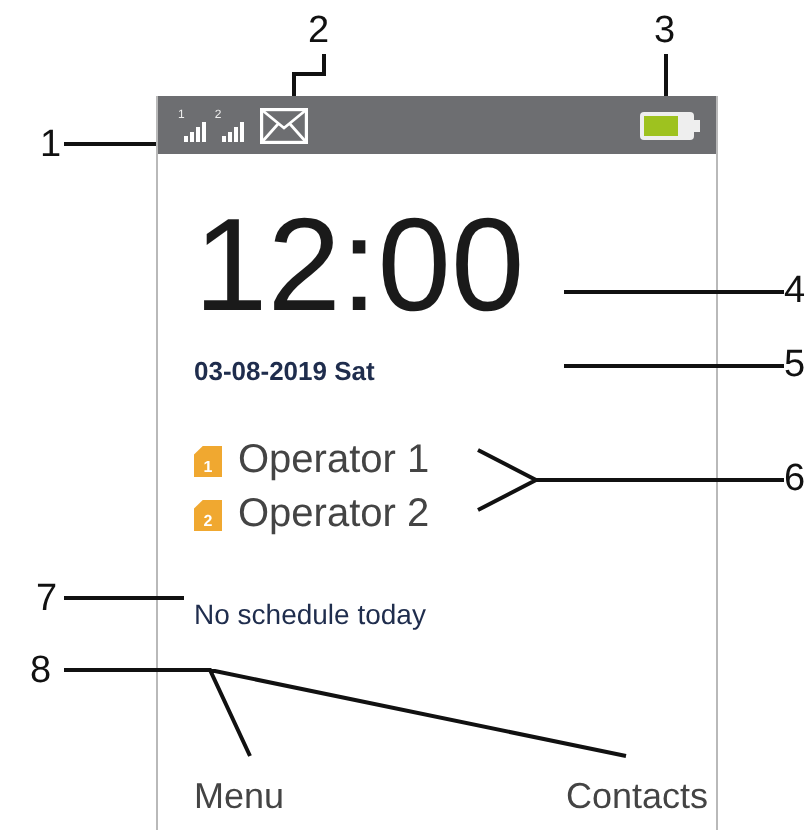  I want to click on clock-time: 12:00, so click(359, 264).